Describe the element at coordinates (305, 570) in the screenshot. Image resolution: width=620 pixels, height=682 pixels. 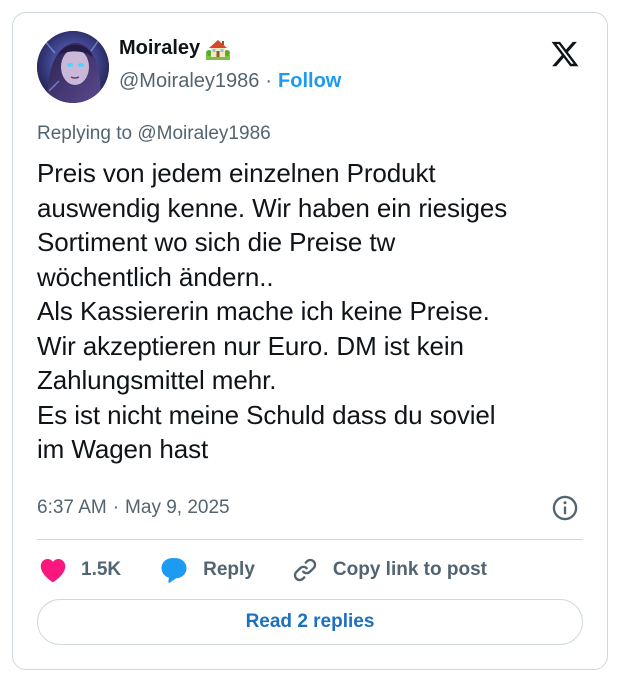
I see `link-icon` at that location.